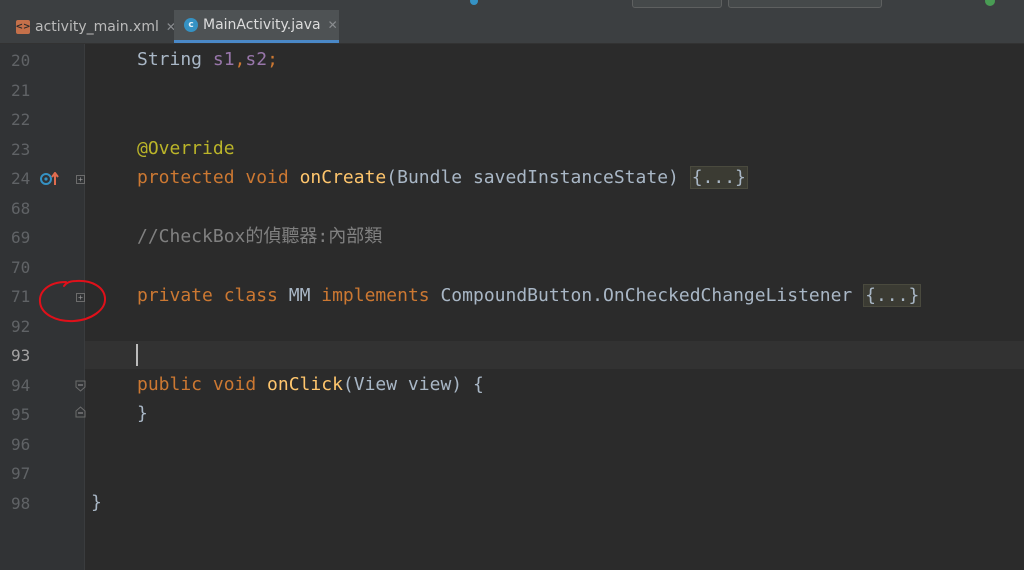 The height and width of the screenshot is (570, 1024). Describe the element at coordinates (262, 25) in the screenshot. I see `tab-label: MainActivity.java` at that location.